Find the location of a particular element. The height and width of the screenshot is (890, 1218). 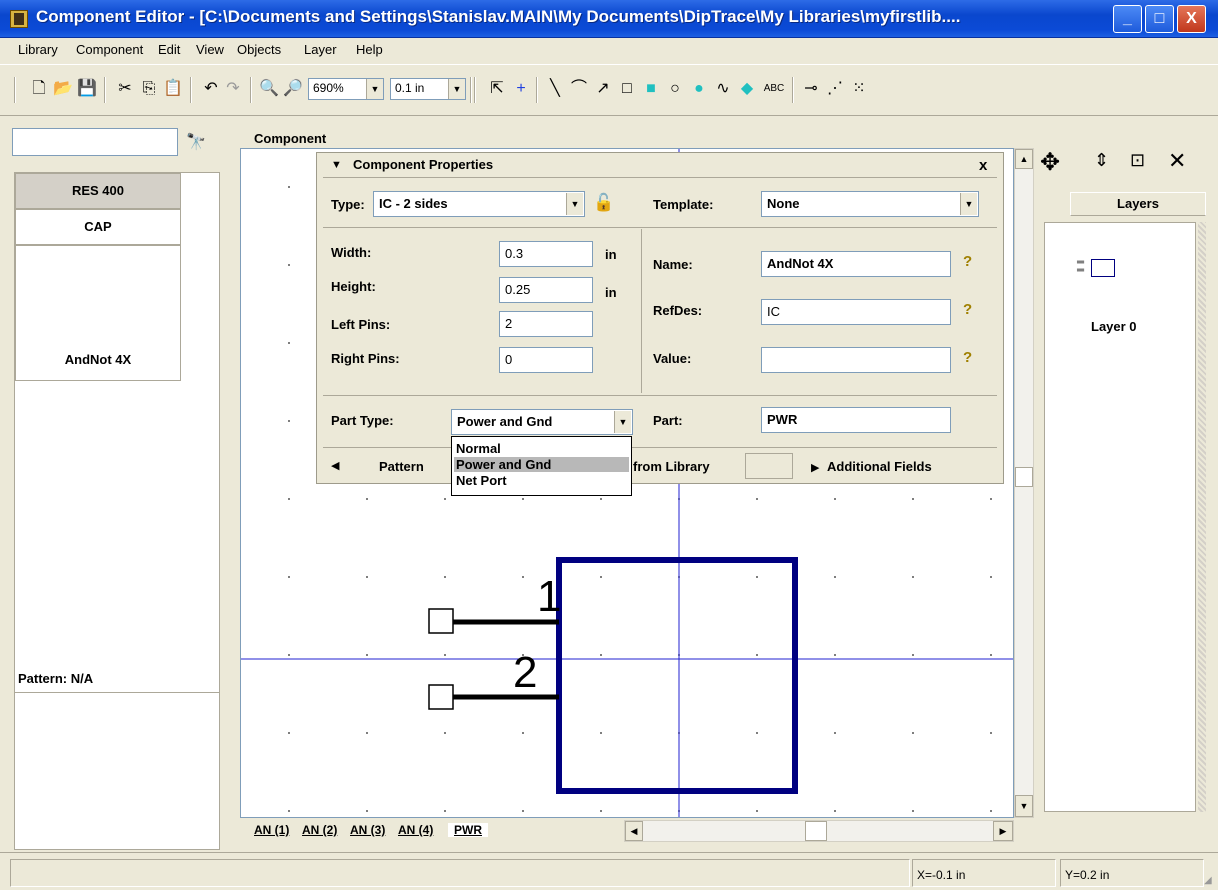

right-pins-field: 0 is located at coordinates (546, 360).